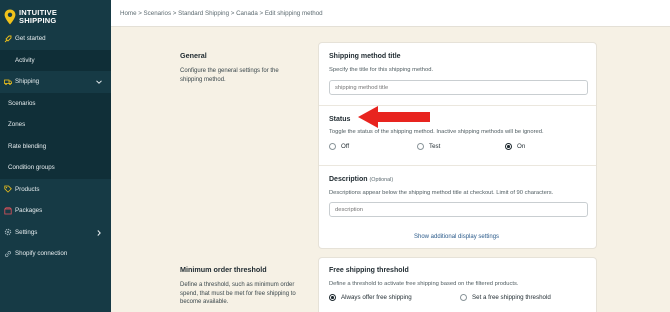 Image resolution: width=670 pixels, height=312 pixels. Describe the element at coordinates (55, 125) in the screenshot. I see `sidebar-item-zones: Zones` at that location.